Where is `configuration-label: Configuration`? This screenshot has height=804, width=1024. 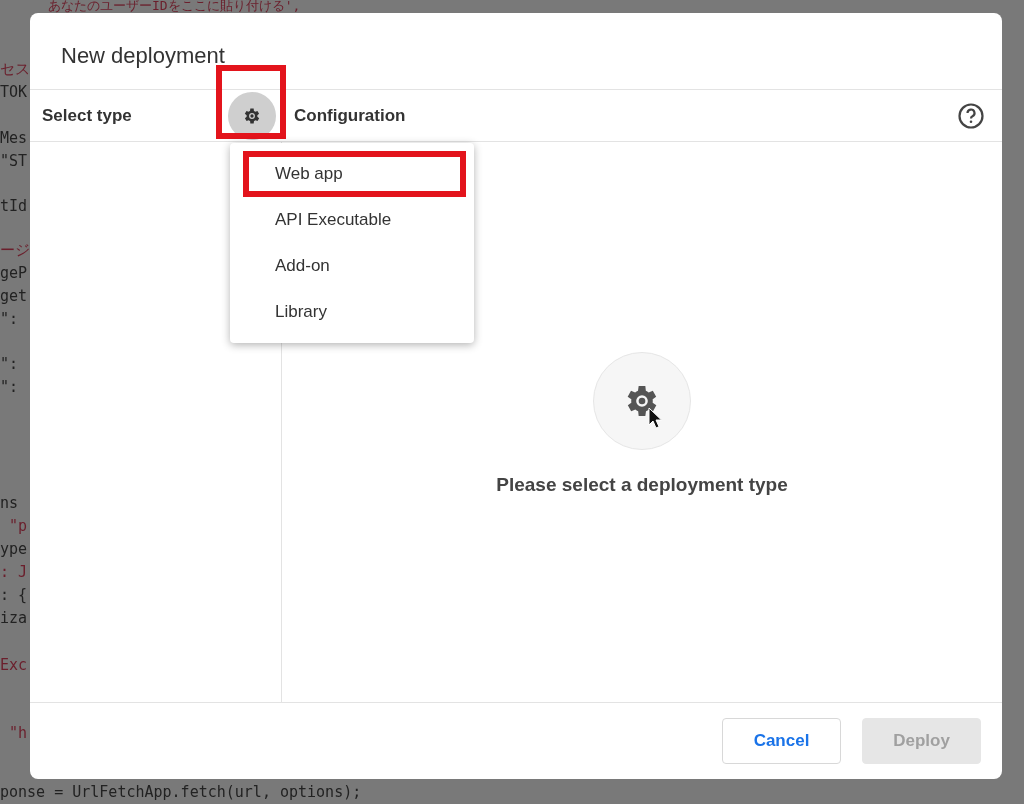
configuration-label: Configuration is located at coordinates (350, 115).